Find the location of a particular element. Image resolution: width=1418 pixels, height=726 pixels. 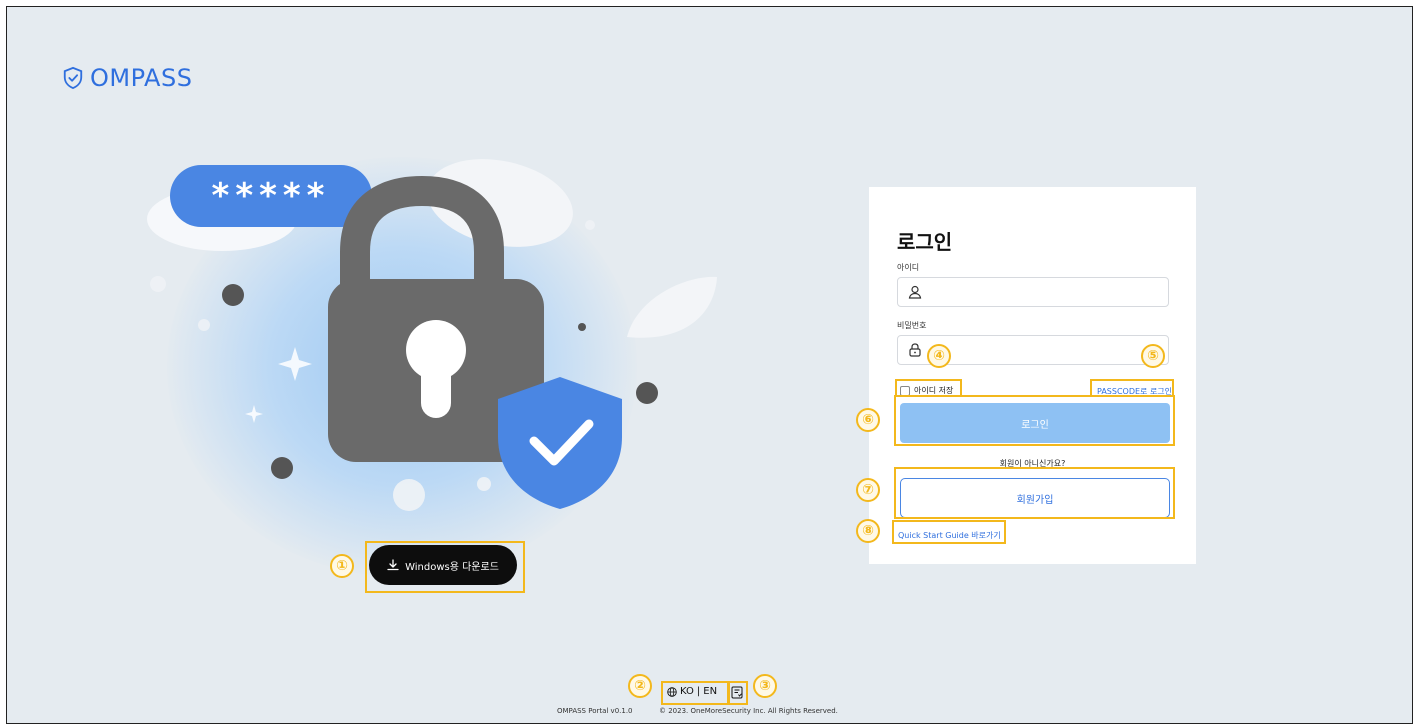

signup-button: 회원가입 is located at coordinates (1035, 498).